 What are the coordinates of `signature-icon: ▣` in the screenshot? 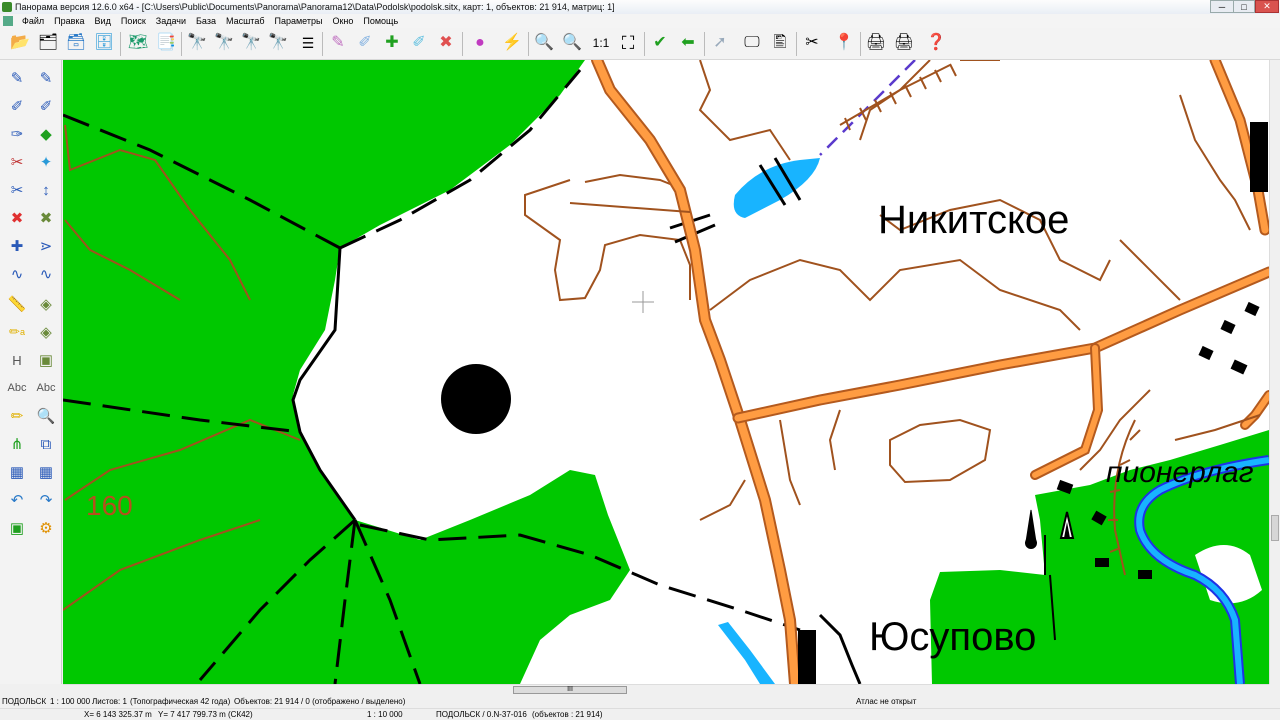 It's located at (46, 360).